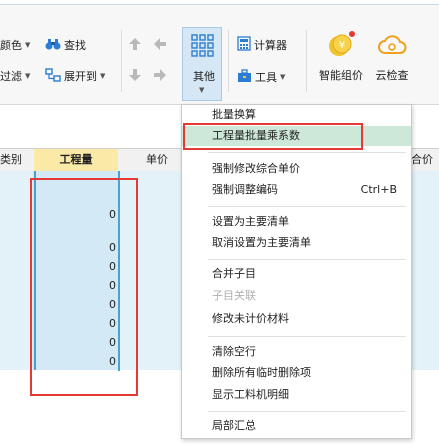 The width and height of the screenshot is (439, 444). I want to click on menu-item-clear-empty-rows: 清除空行, so click(296, 352).